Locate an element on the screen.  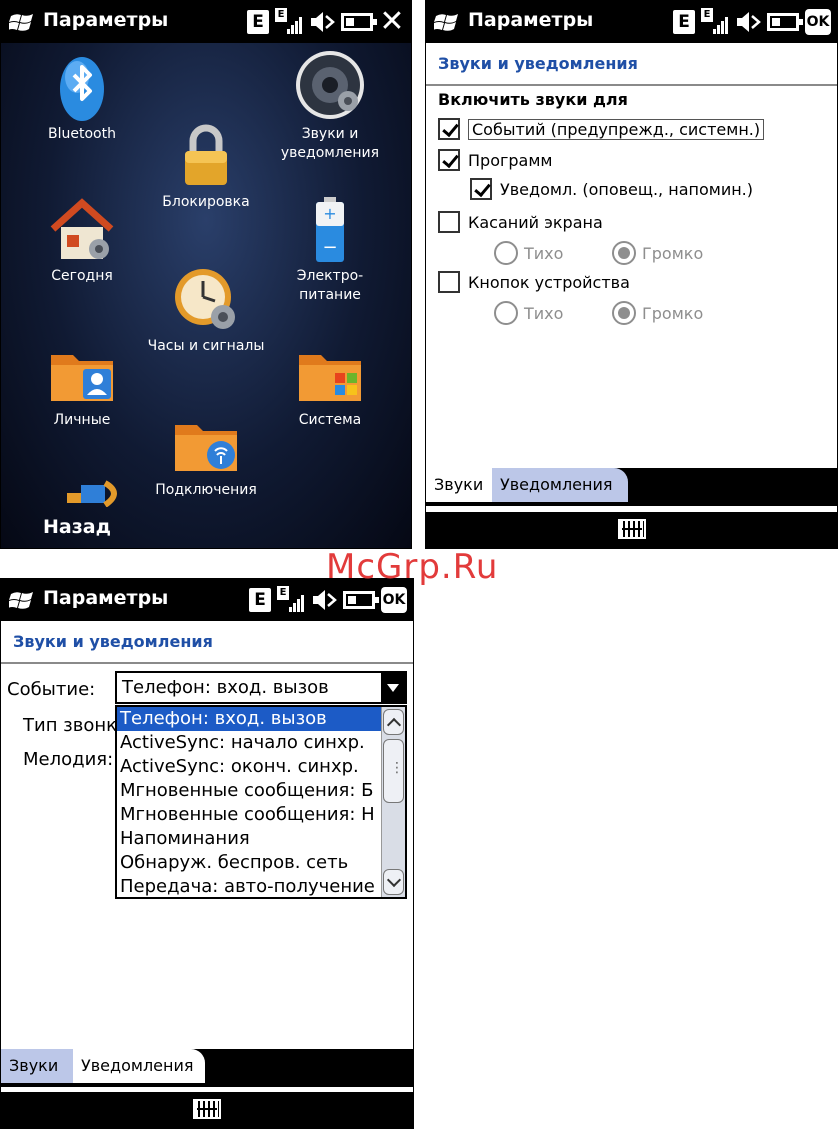
events-label: Событий (предупрежд., системн.) is located at coordinates (616, 129).